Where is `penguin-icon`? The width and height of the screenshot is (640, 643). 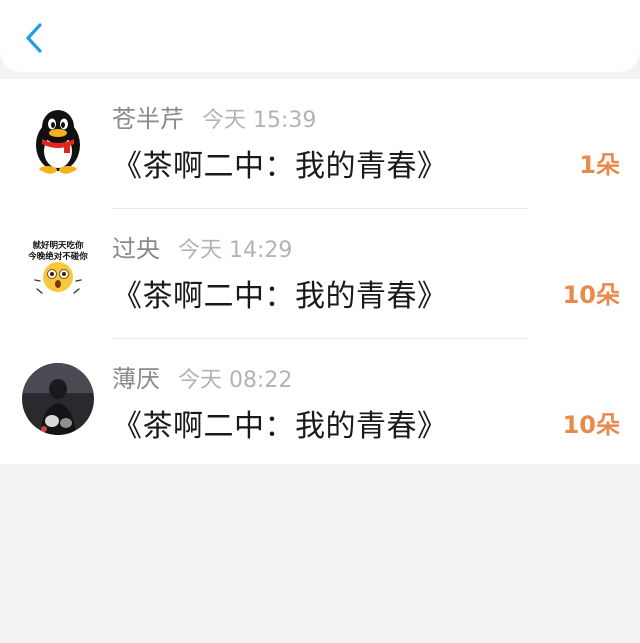
penguin-icon is located at coordinates (58, 139).